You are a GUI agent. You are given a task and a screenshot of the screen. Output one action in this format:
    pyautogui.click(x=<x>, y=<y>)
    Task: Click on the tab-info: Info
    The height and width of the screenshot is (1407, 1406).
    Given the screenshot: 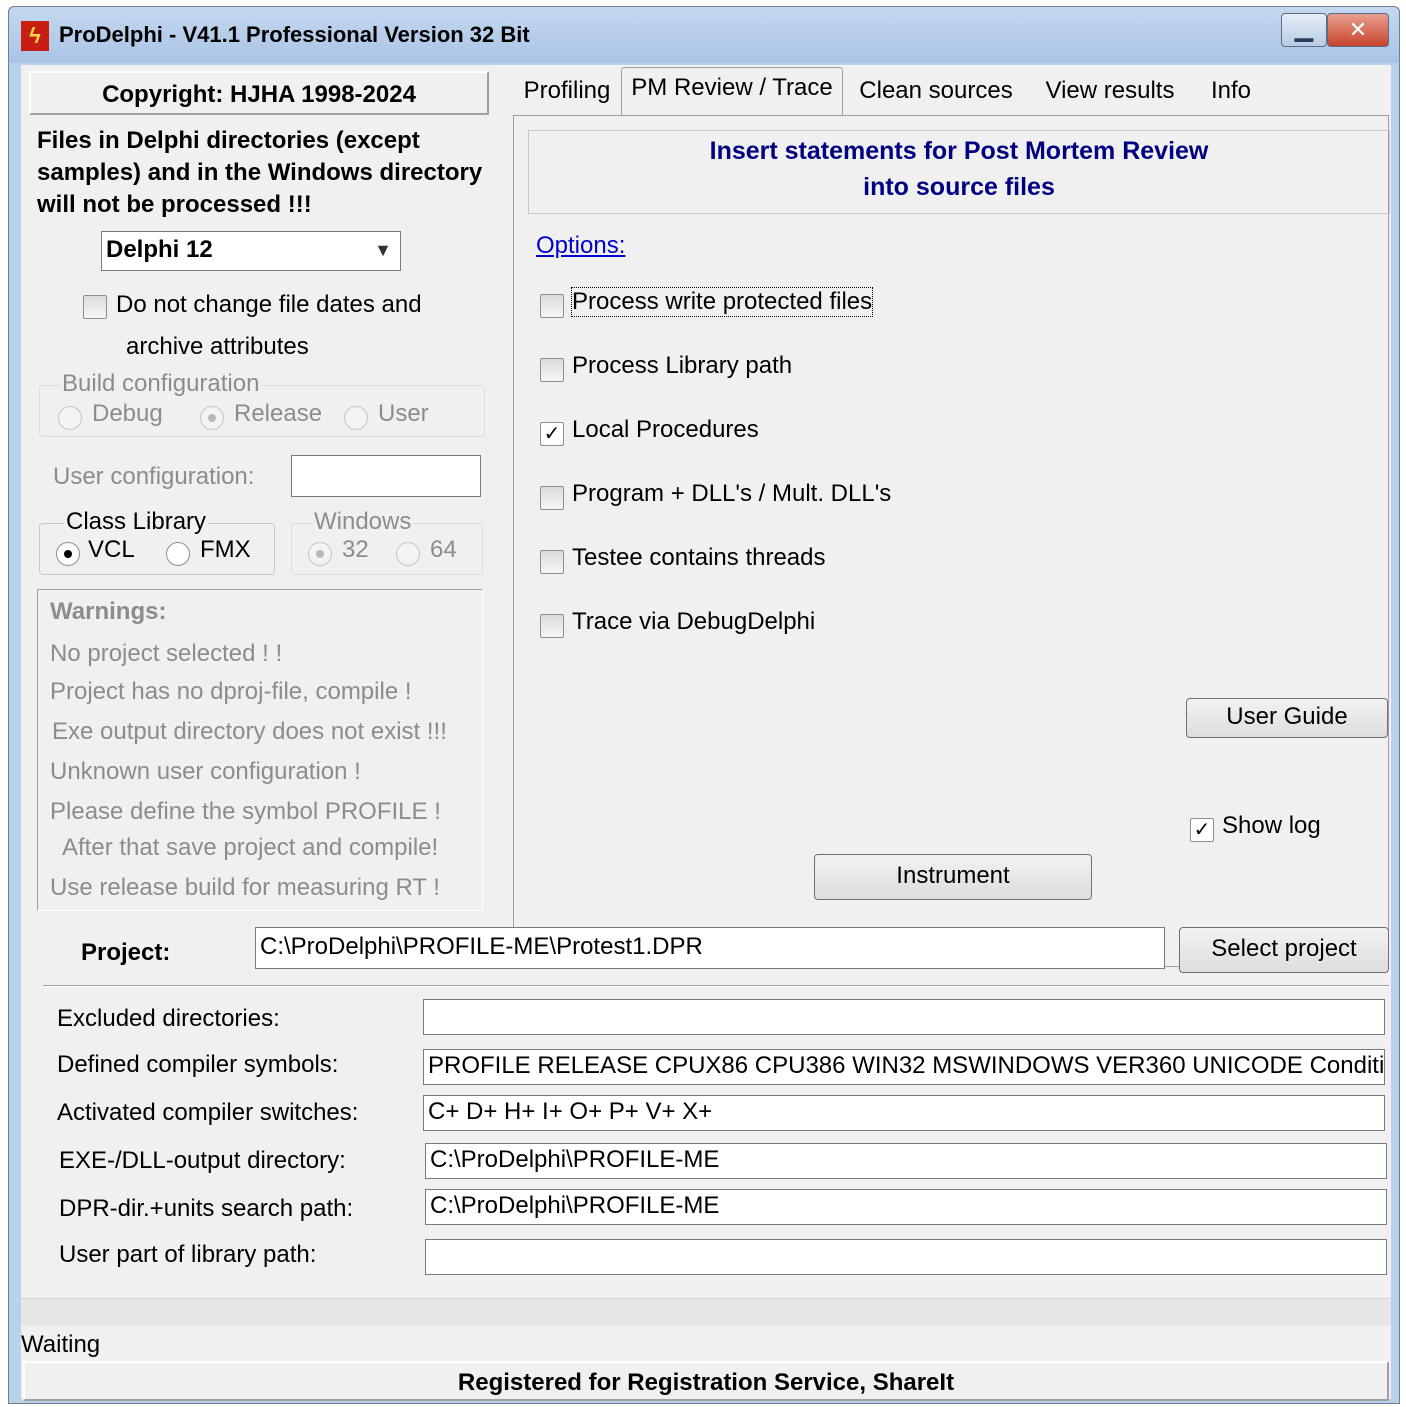 What is the action you would take?
    pyautogui.click(x=1231, y=93)
    